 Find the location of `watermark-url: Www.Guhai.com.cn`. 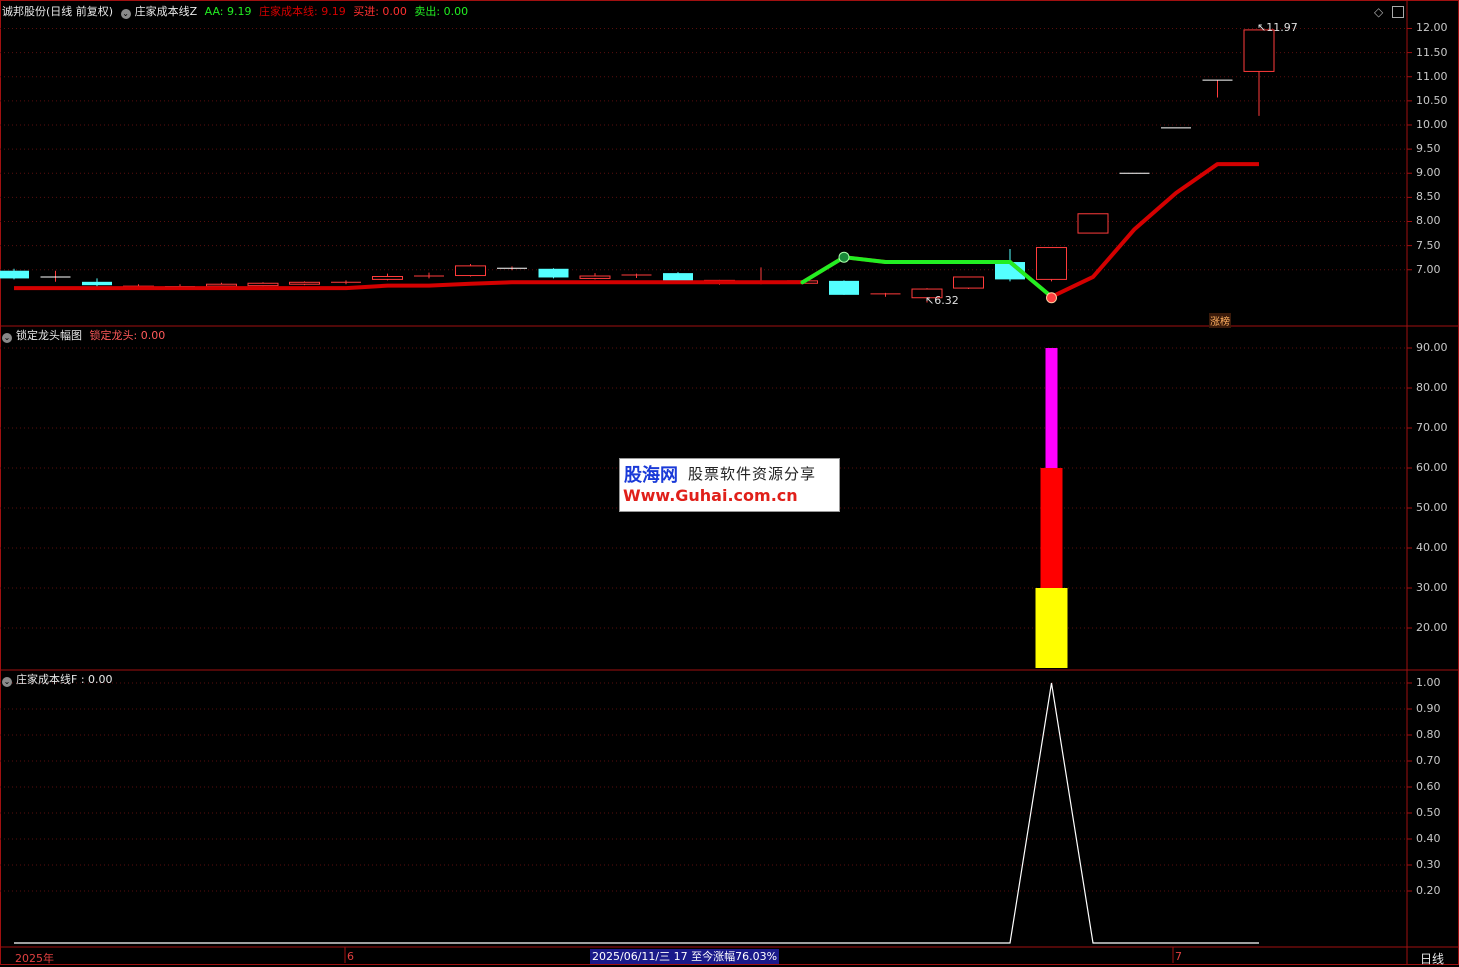

watermark-url: Www.Guhai.com.cn is located at coordinates (710, 495).